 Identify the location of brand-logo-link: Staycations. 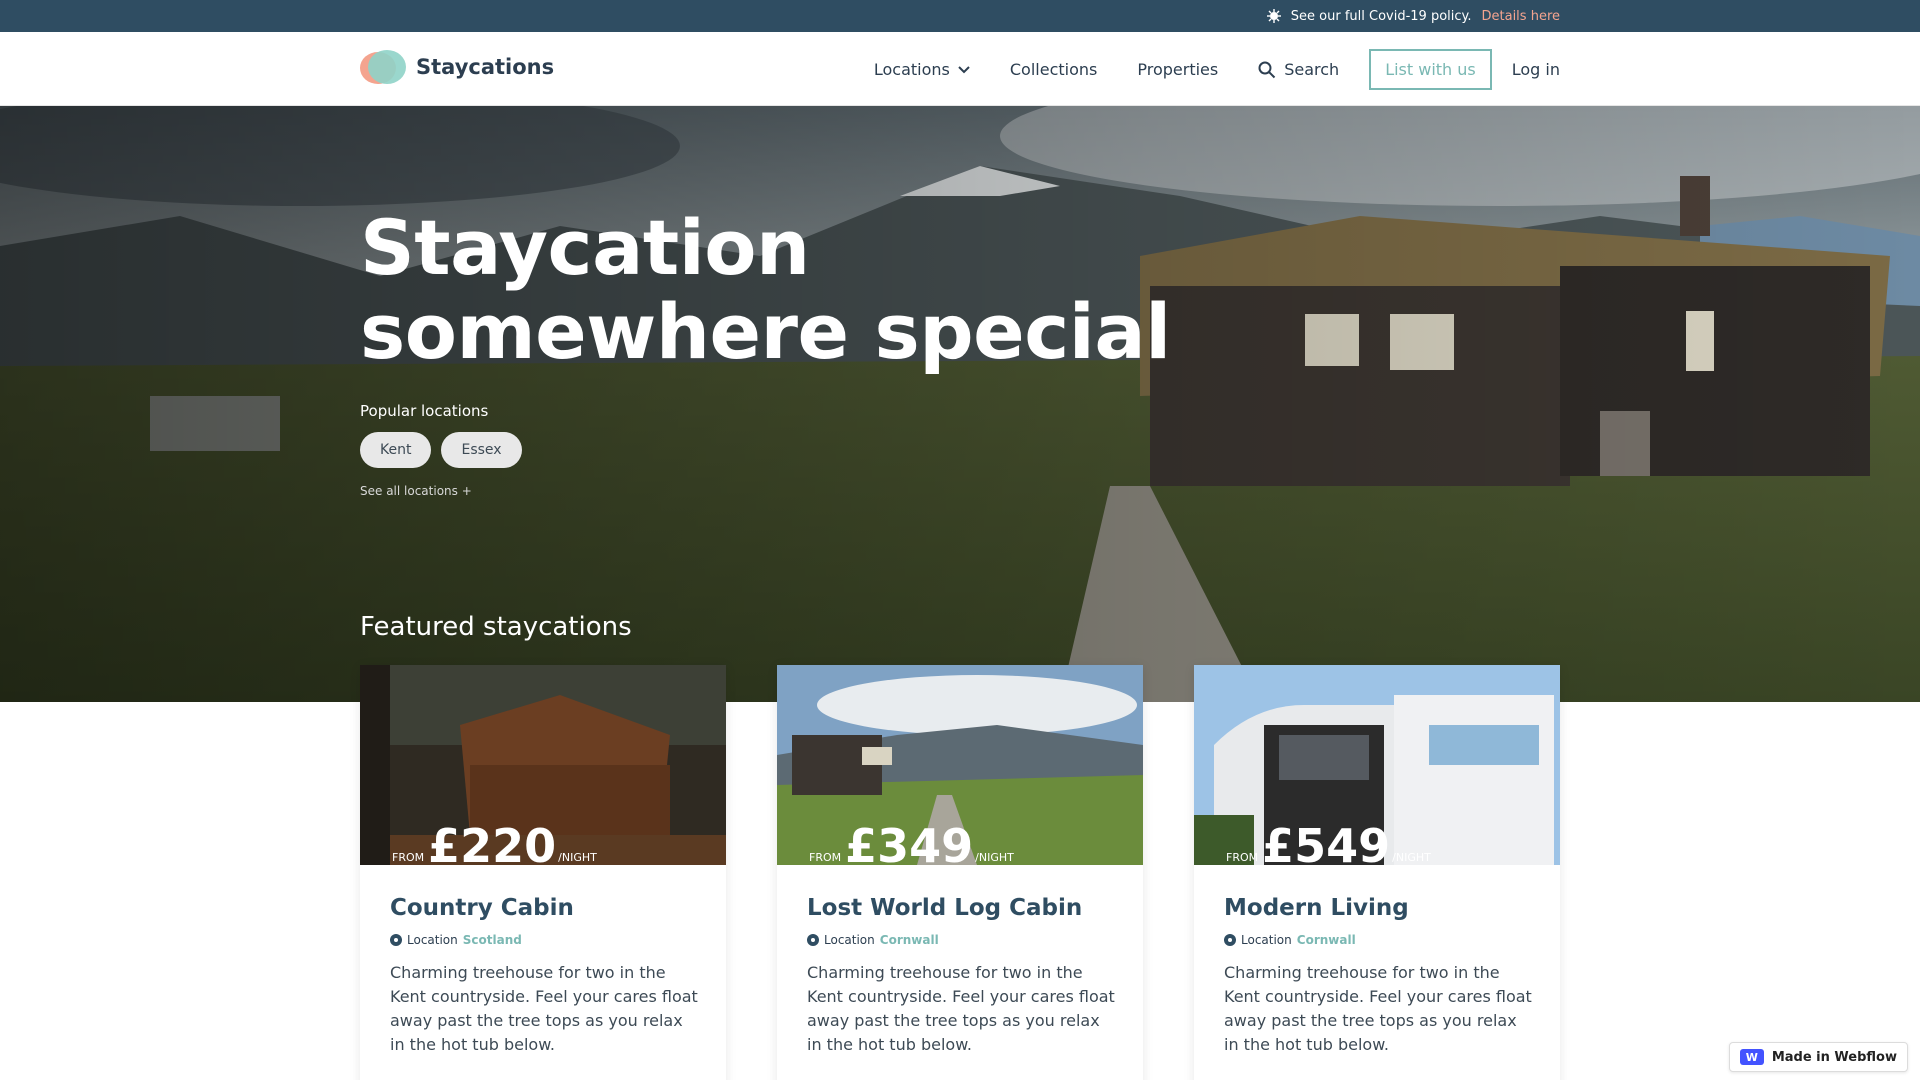
(457, 67).